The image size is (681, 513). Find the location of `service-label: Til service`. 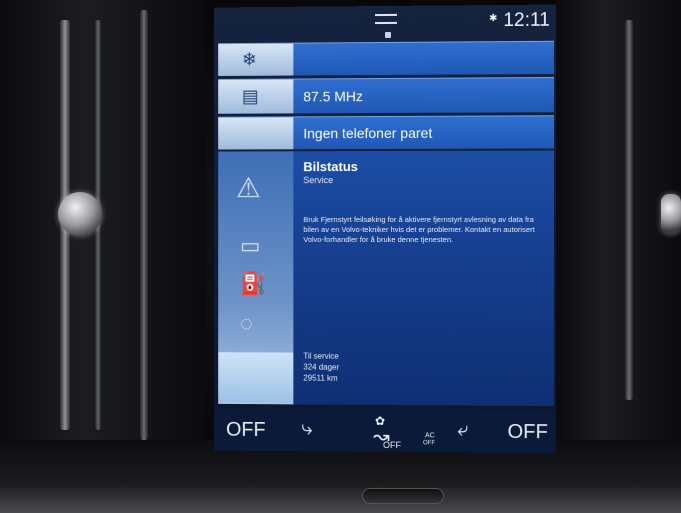

service-label: Til service is located at coordinates (321, 356).